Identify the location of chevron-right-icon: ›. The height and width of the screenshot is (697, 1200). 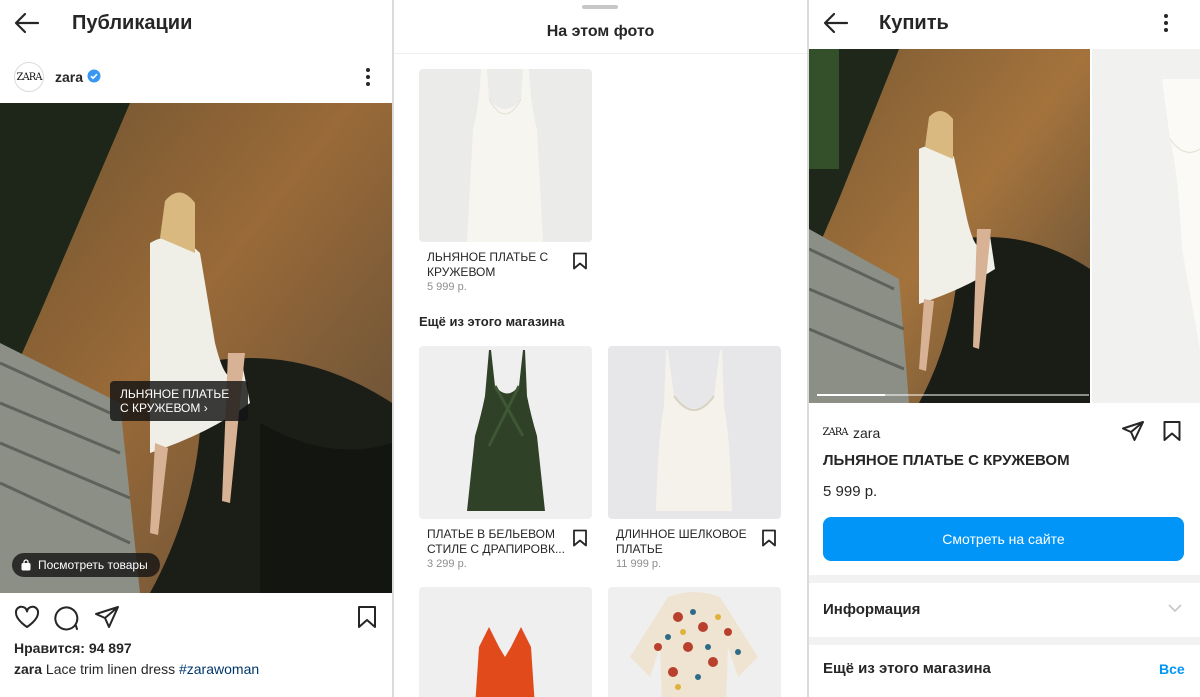
(205, 408).